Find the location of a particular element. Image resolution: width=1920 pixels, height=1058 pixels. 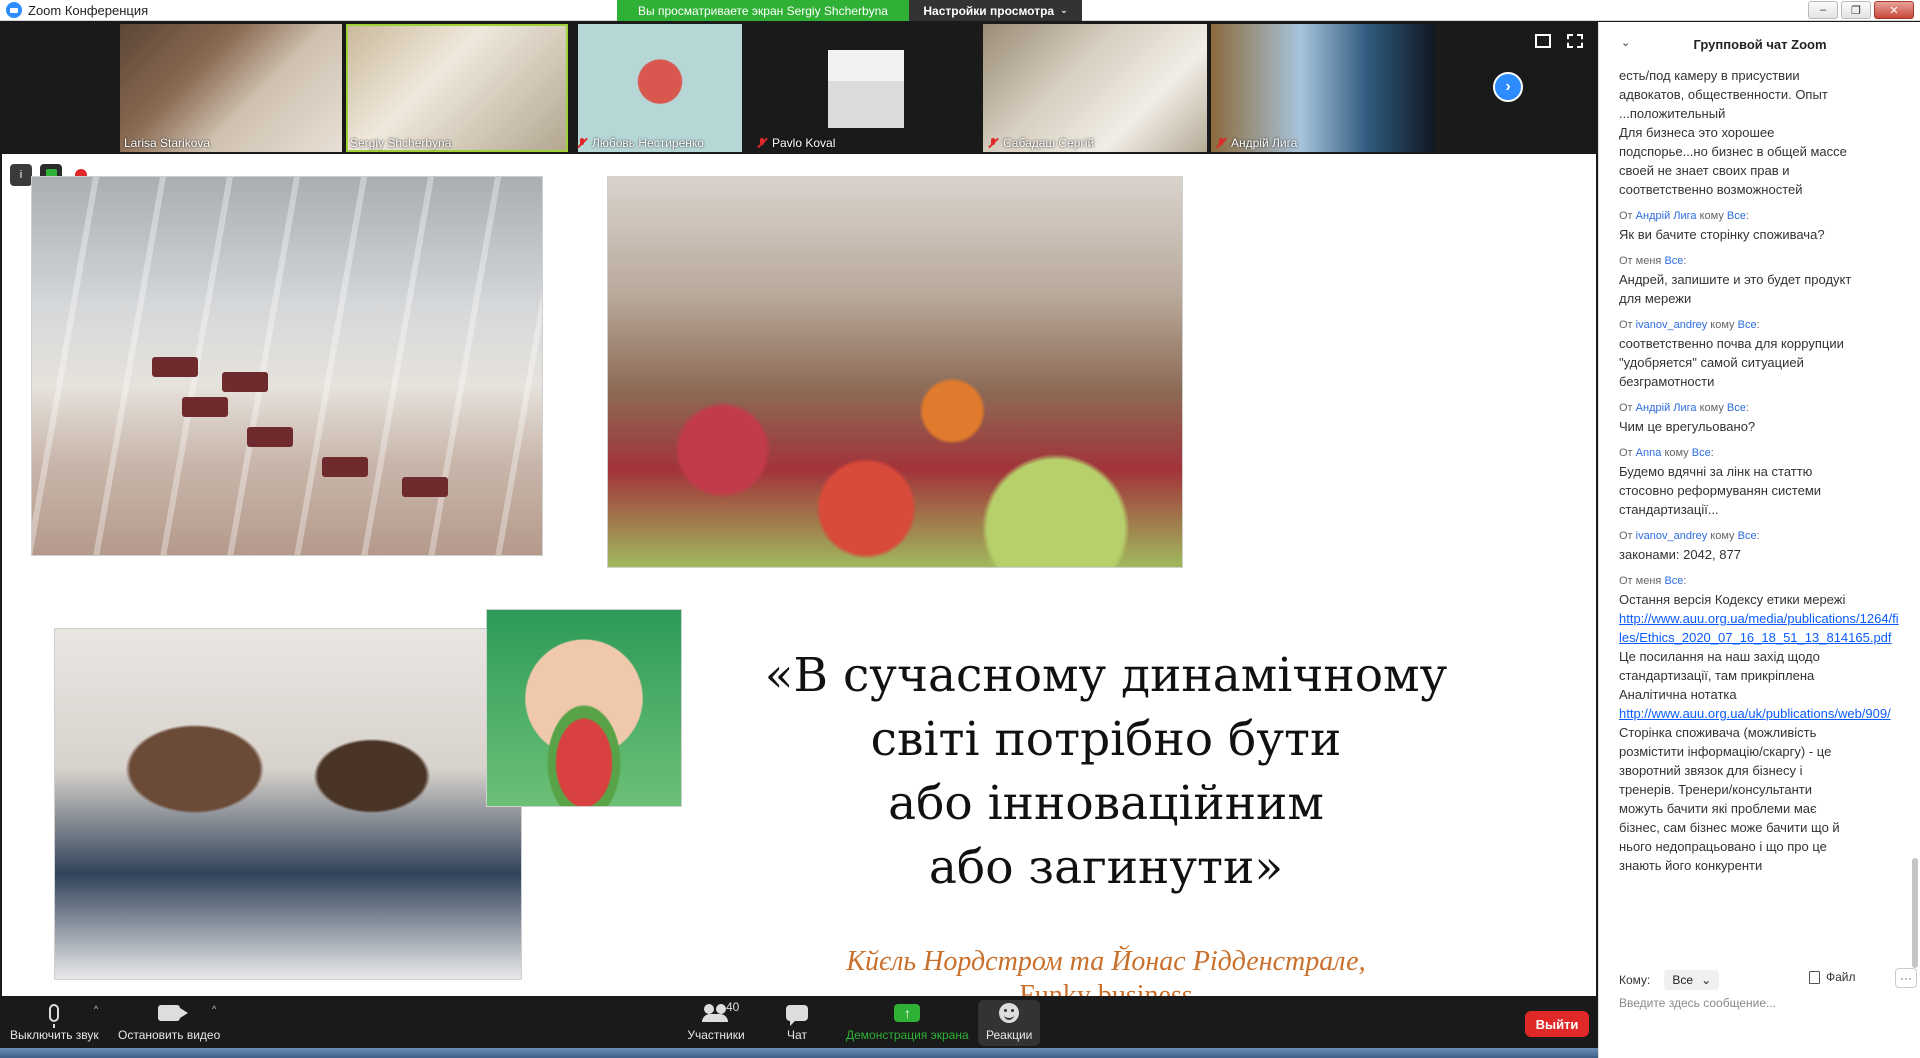

participant-tile: Любовь Нестиренко is located at coordinates (660, 88).